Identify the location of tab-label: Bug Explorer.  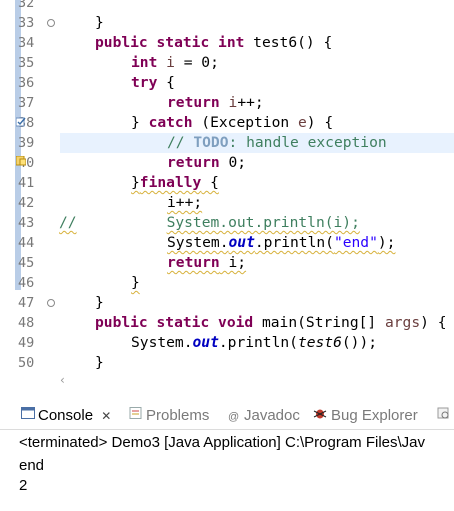
(374, 415).